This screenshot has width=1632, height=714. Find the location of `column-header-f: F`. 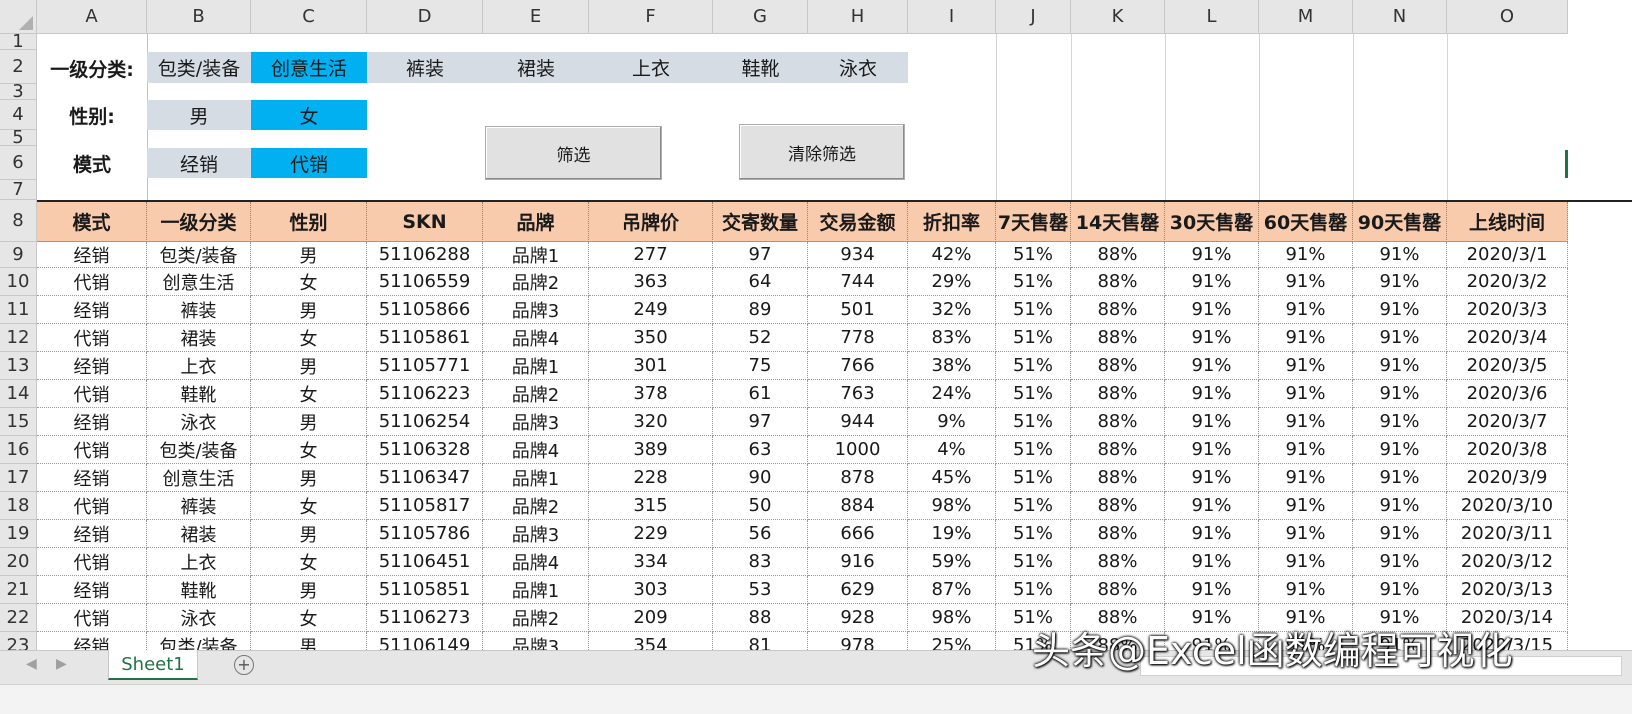

column-header-f: F is located at coordinates (651, 17).